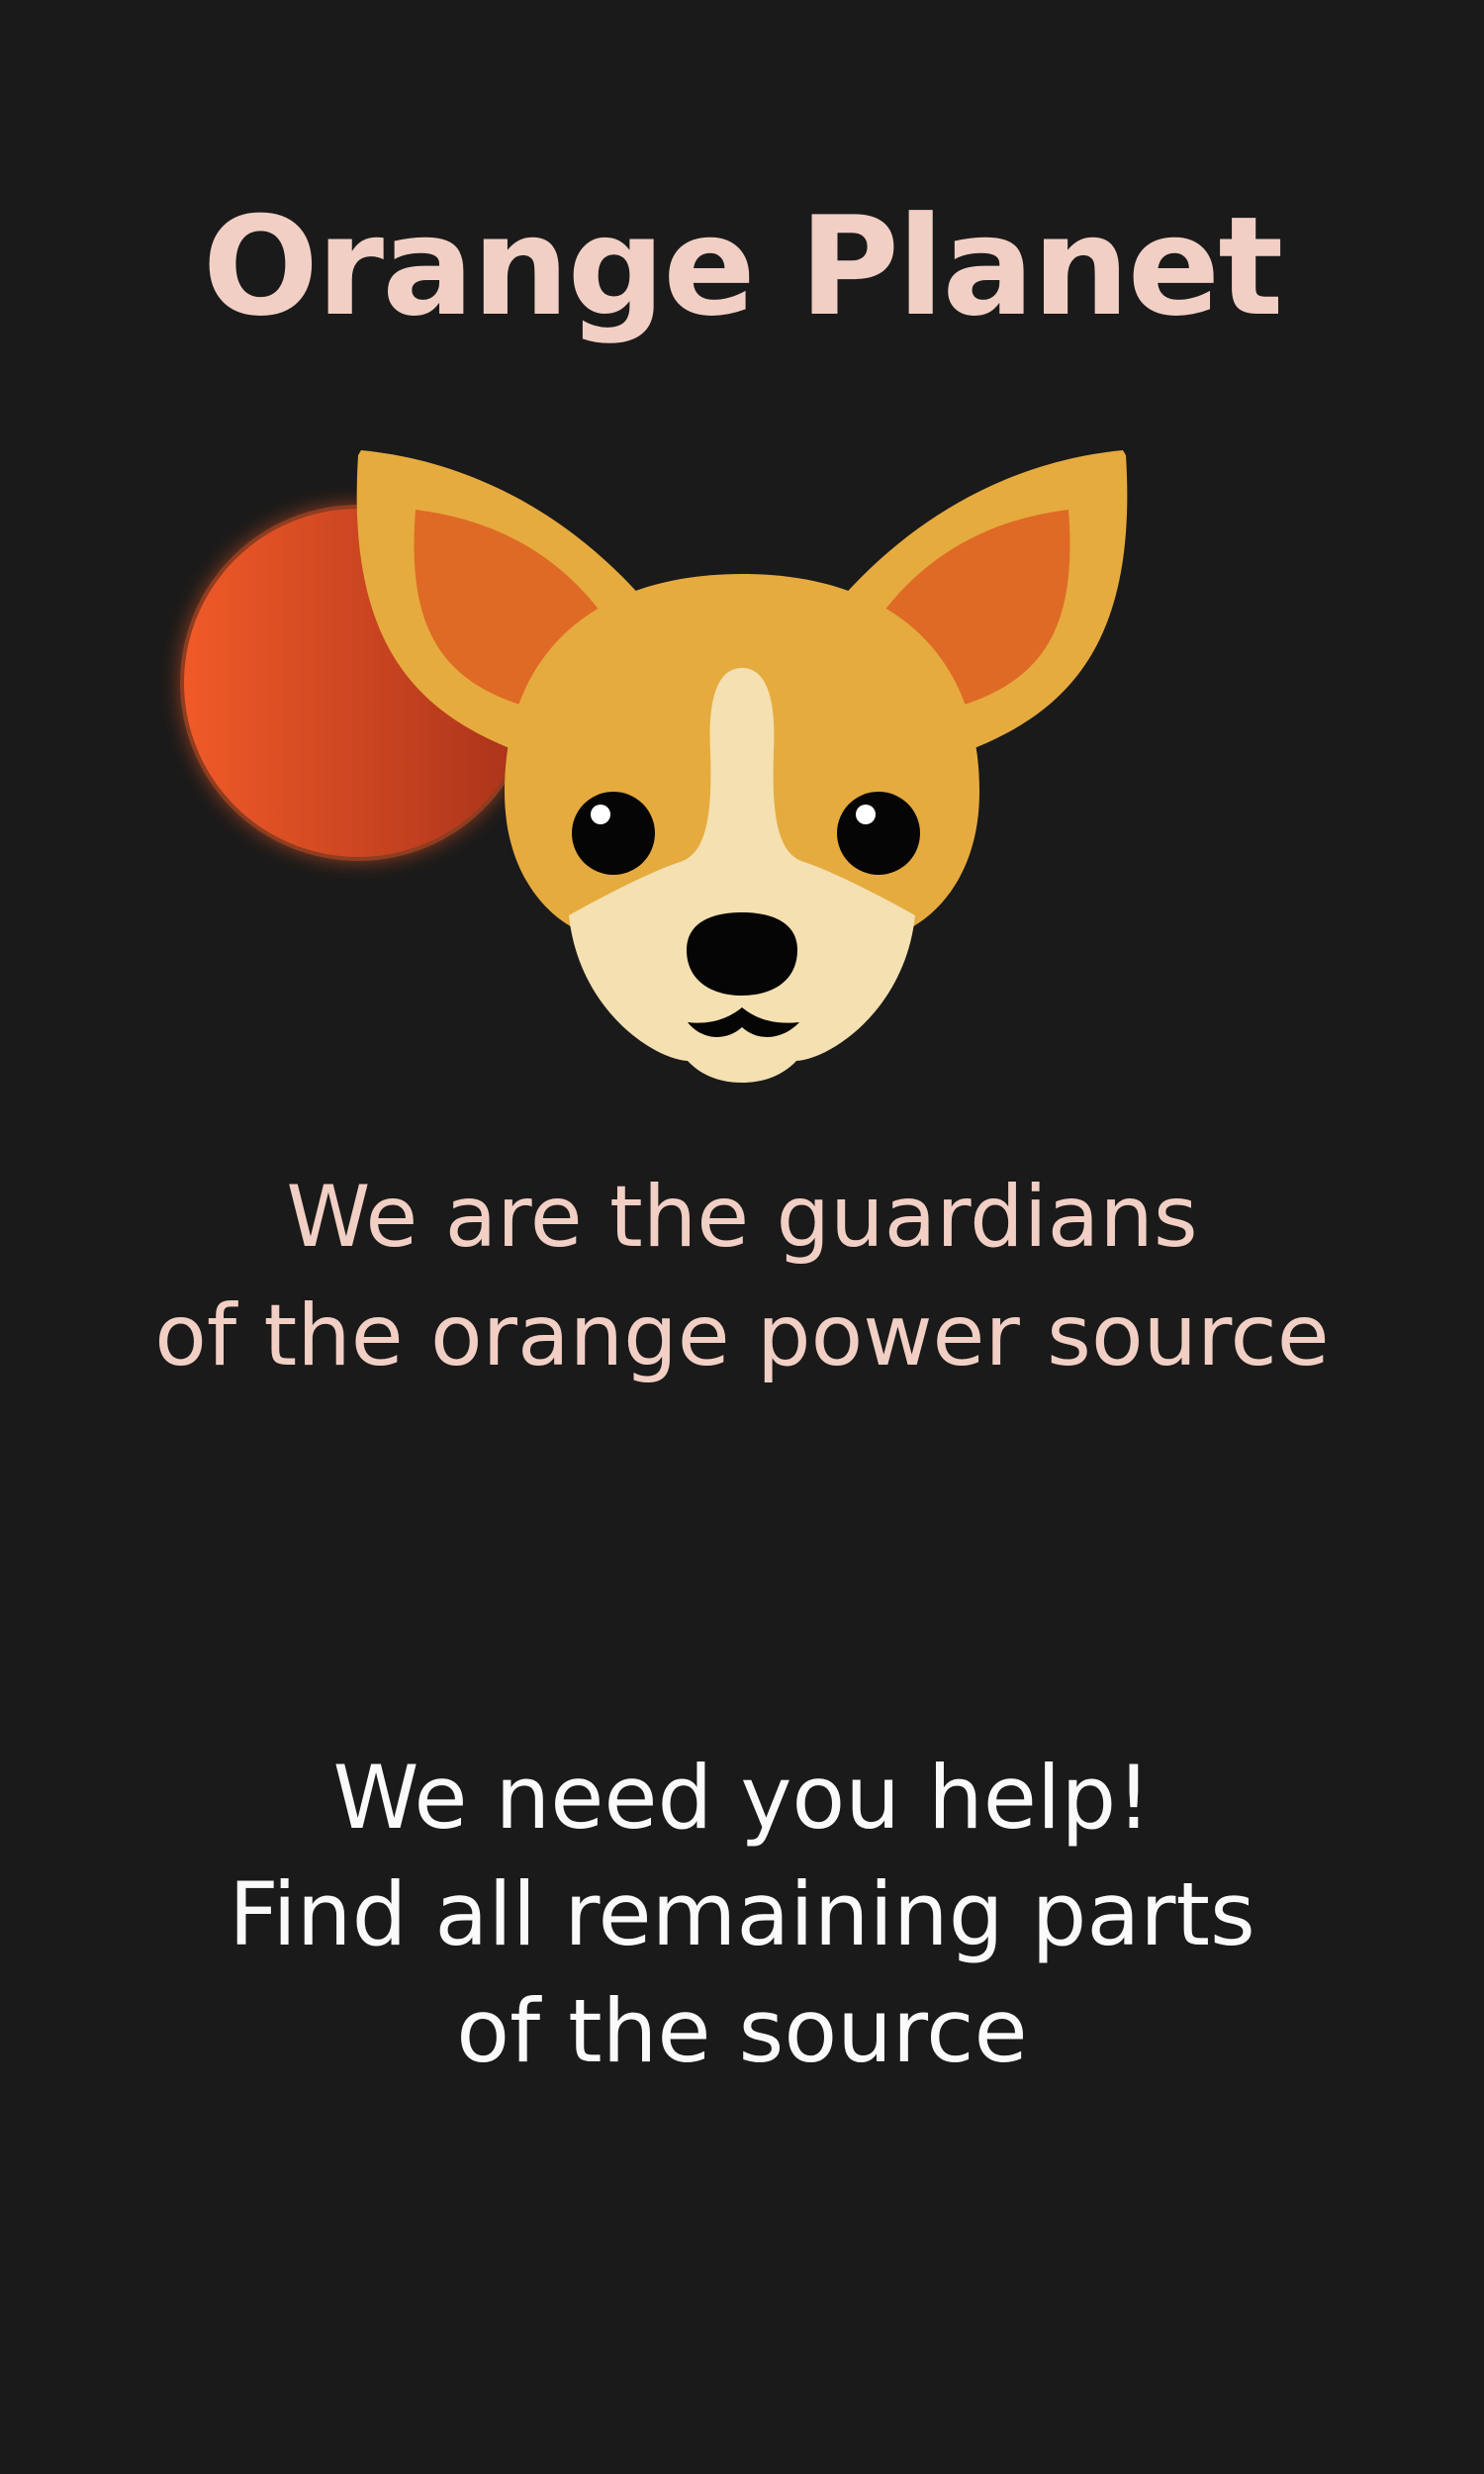  What do you see at coordinates (743, 267) in the screenshot?
I see `game-title: Orange Planet` at bounding box center [743, 267].